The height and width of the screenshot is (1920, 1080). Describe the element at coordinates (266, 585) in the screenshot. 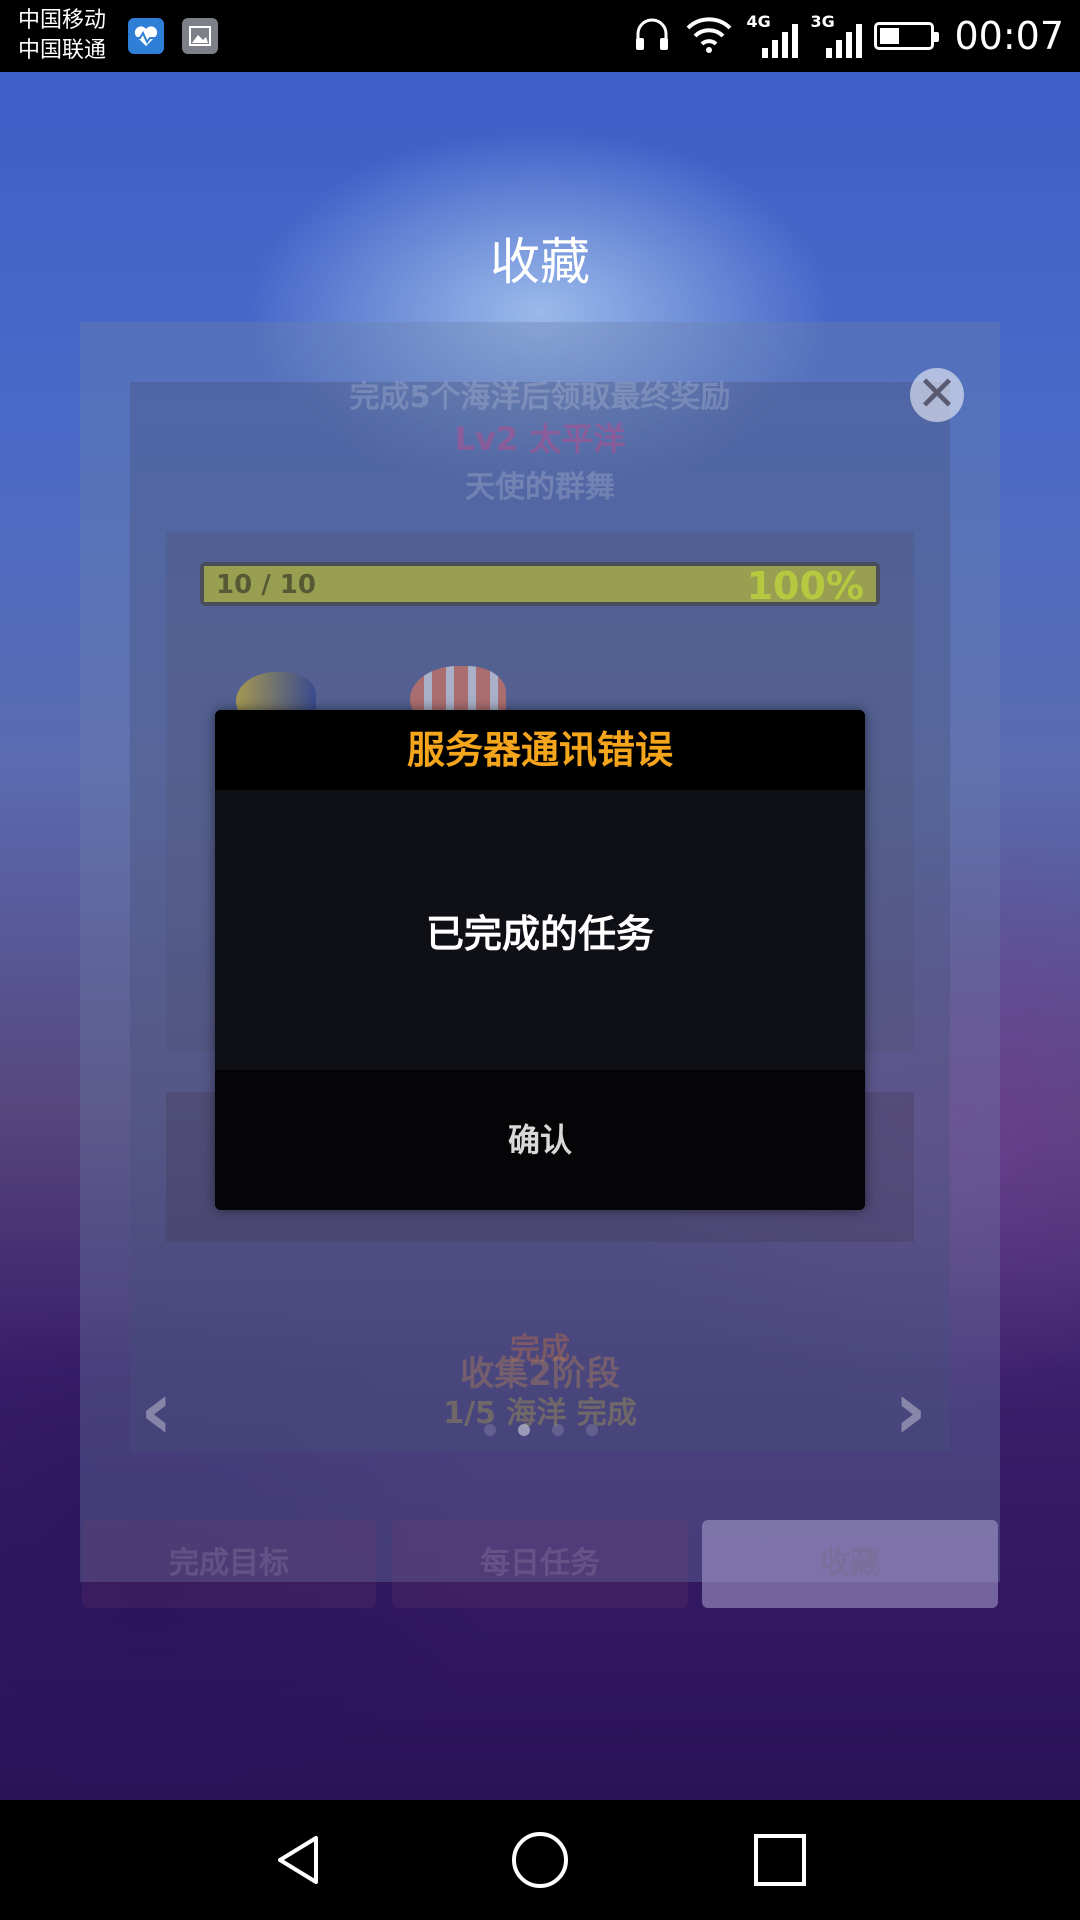

I see `progress-count: 10 / 10` at that location.